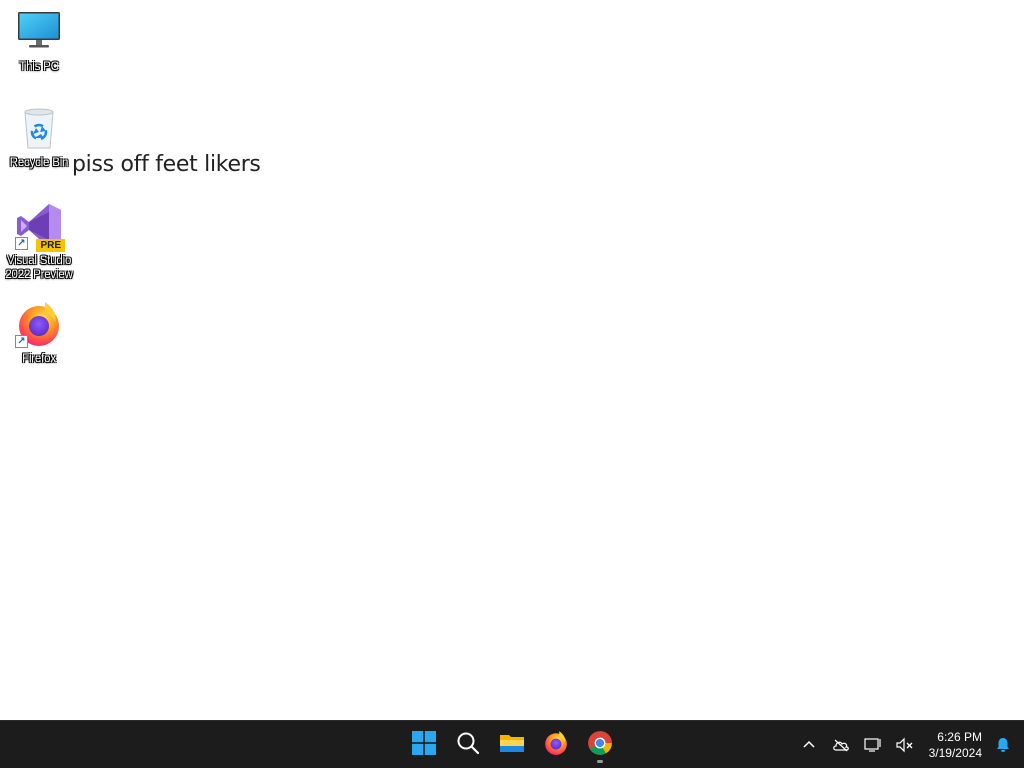 This screenshot has height=769, width=1024. What do you see at coordinates (841, 745) in the screenshot?
I see `onedrive-offline-icon` at bounding box center [841, 745].